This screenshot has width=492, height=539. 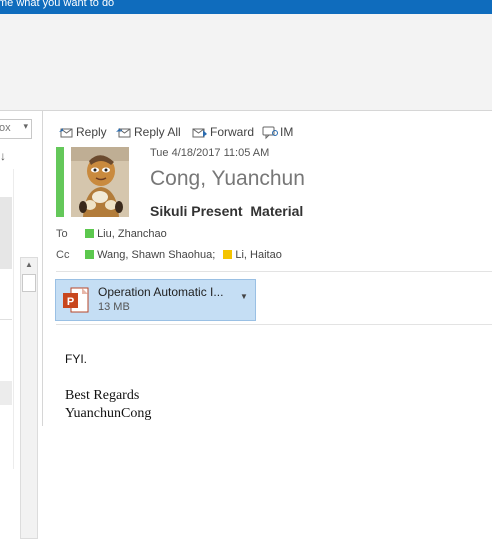 What do you see at coordinates (76, 359) in the screenshot?
I see `body-line: FYI.` at bounding box center [76, 359].